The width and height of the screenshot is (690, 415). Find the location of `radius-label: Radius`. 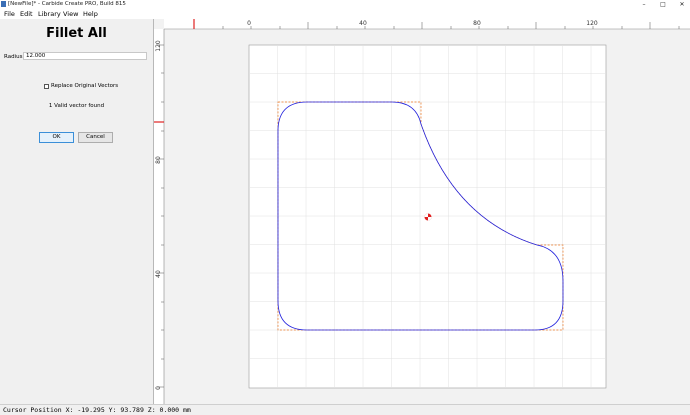

radius-label: Radius is located at coordinates (13, 57).